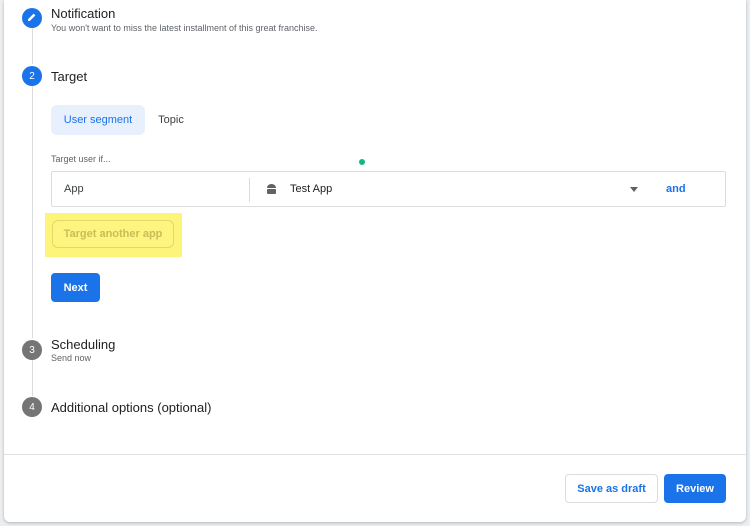 Image resolution: width=750 pixels, height=526 pixels. Describe the element at coordinates (271, 189) in the screenshot. I see `android-icon` at that location.